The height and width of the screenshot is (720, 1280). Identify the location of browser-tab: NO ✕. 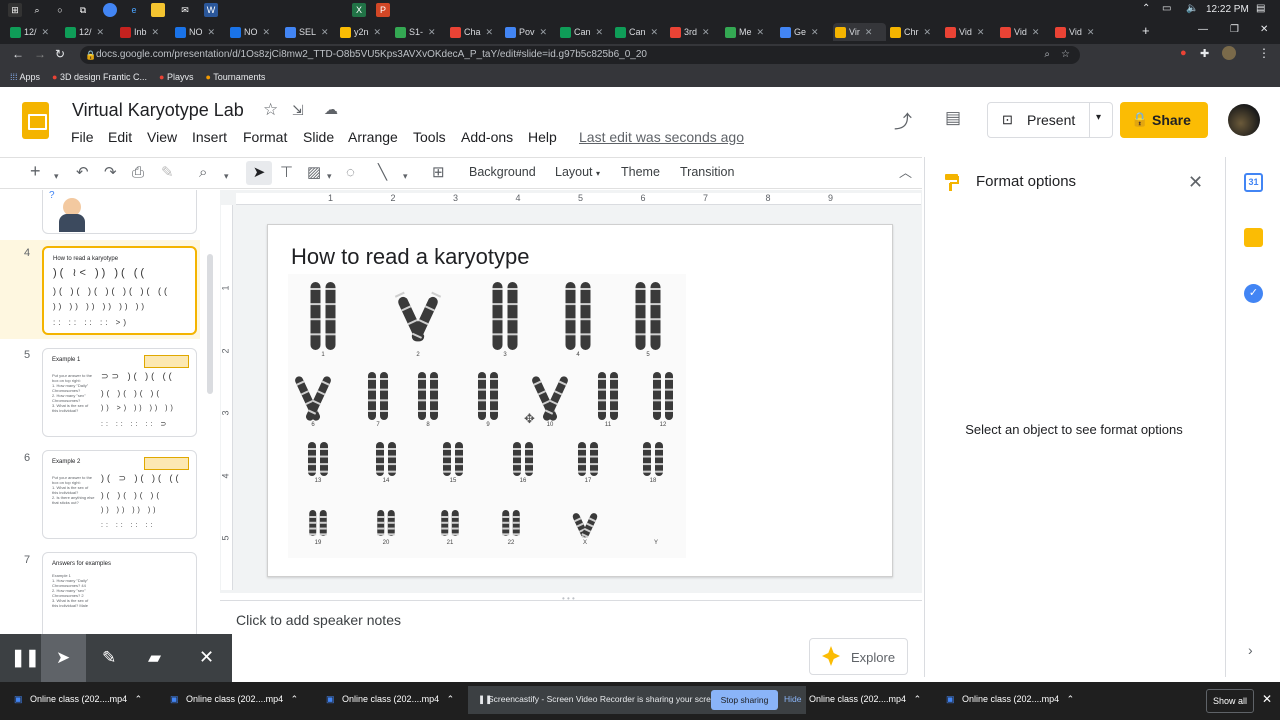
(254, 32).